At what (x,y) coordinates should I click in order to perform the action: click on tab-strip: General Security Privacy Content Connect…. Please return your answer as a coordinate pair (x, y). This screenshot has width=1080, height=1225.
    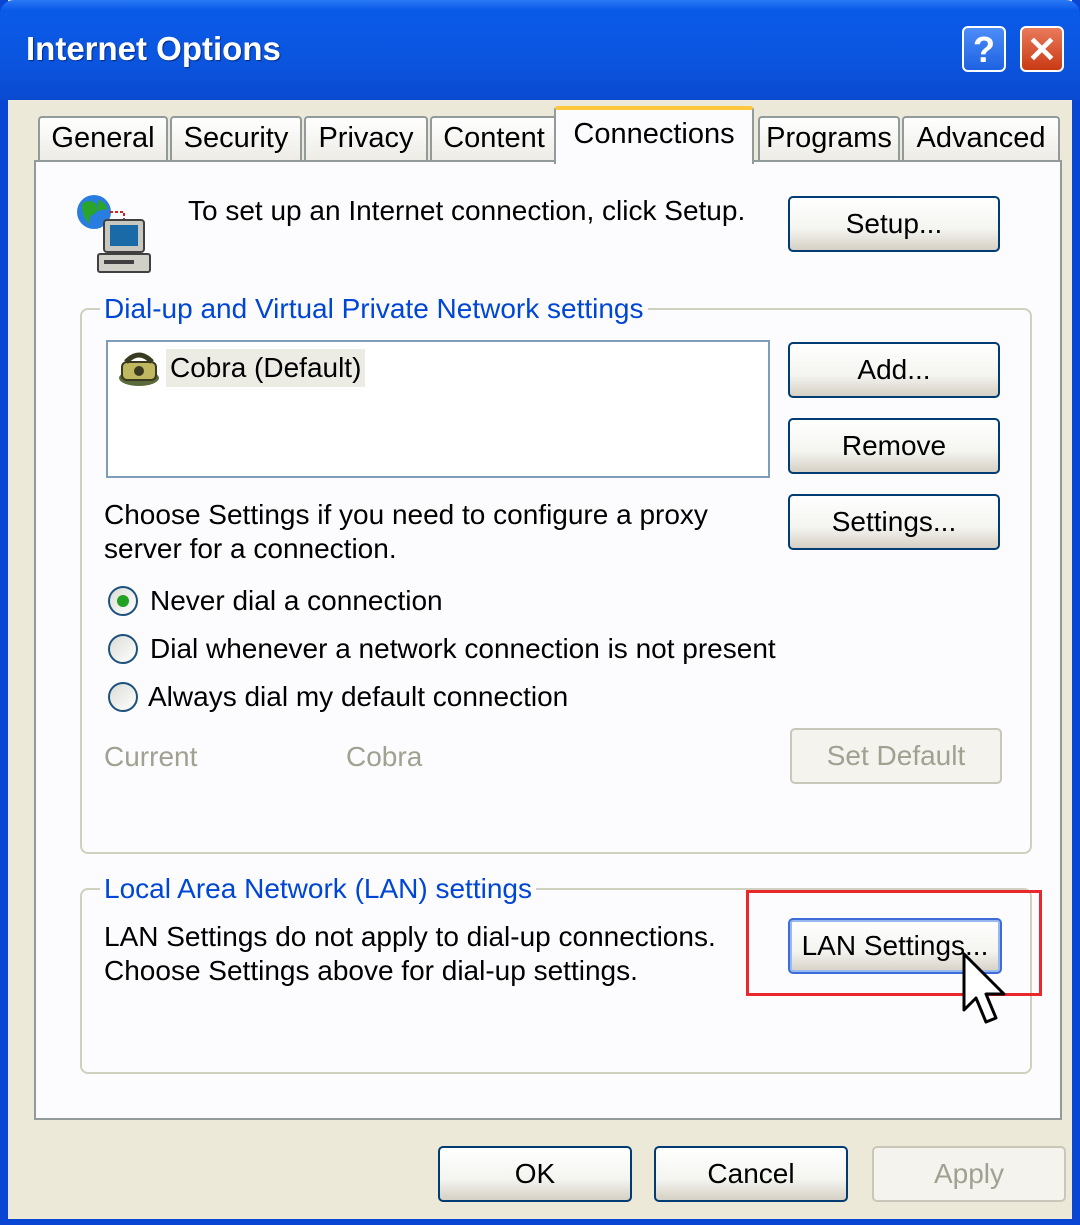
    Looking at the image, I should click on (540, 135).